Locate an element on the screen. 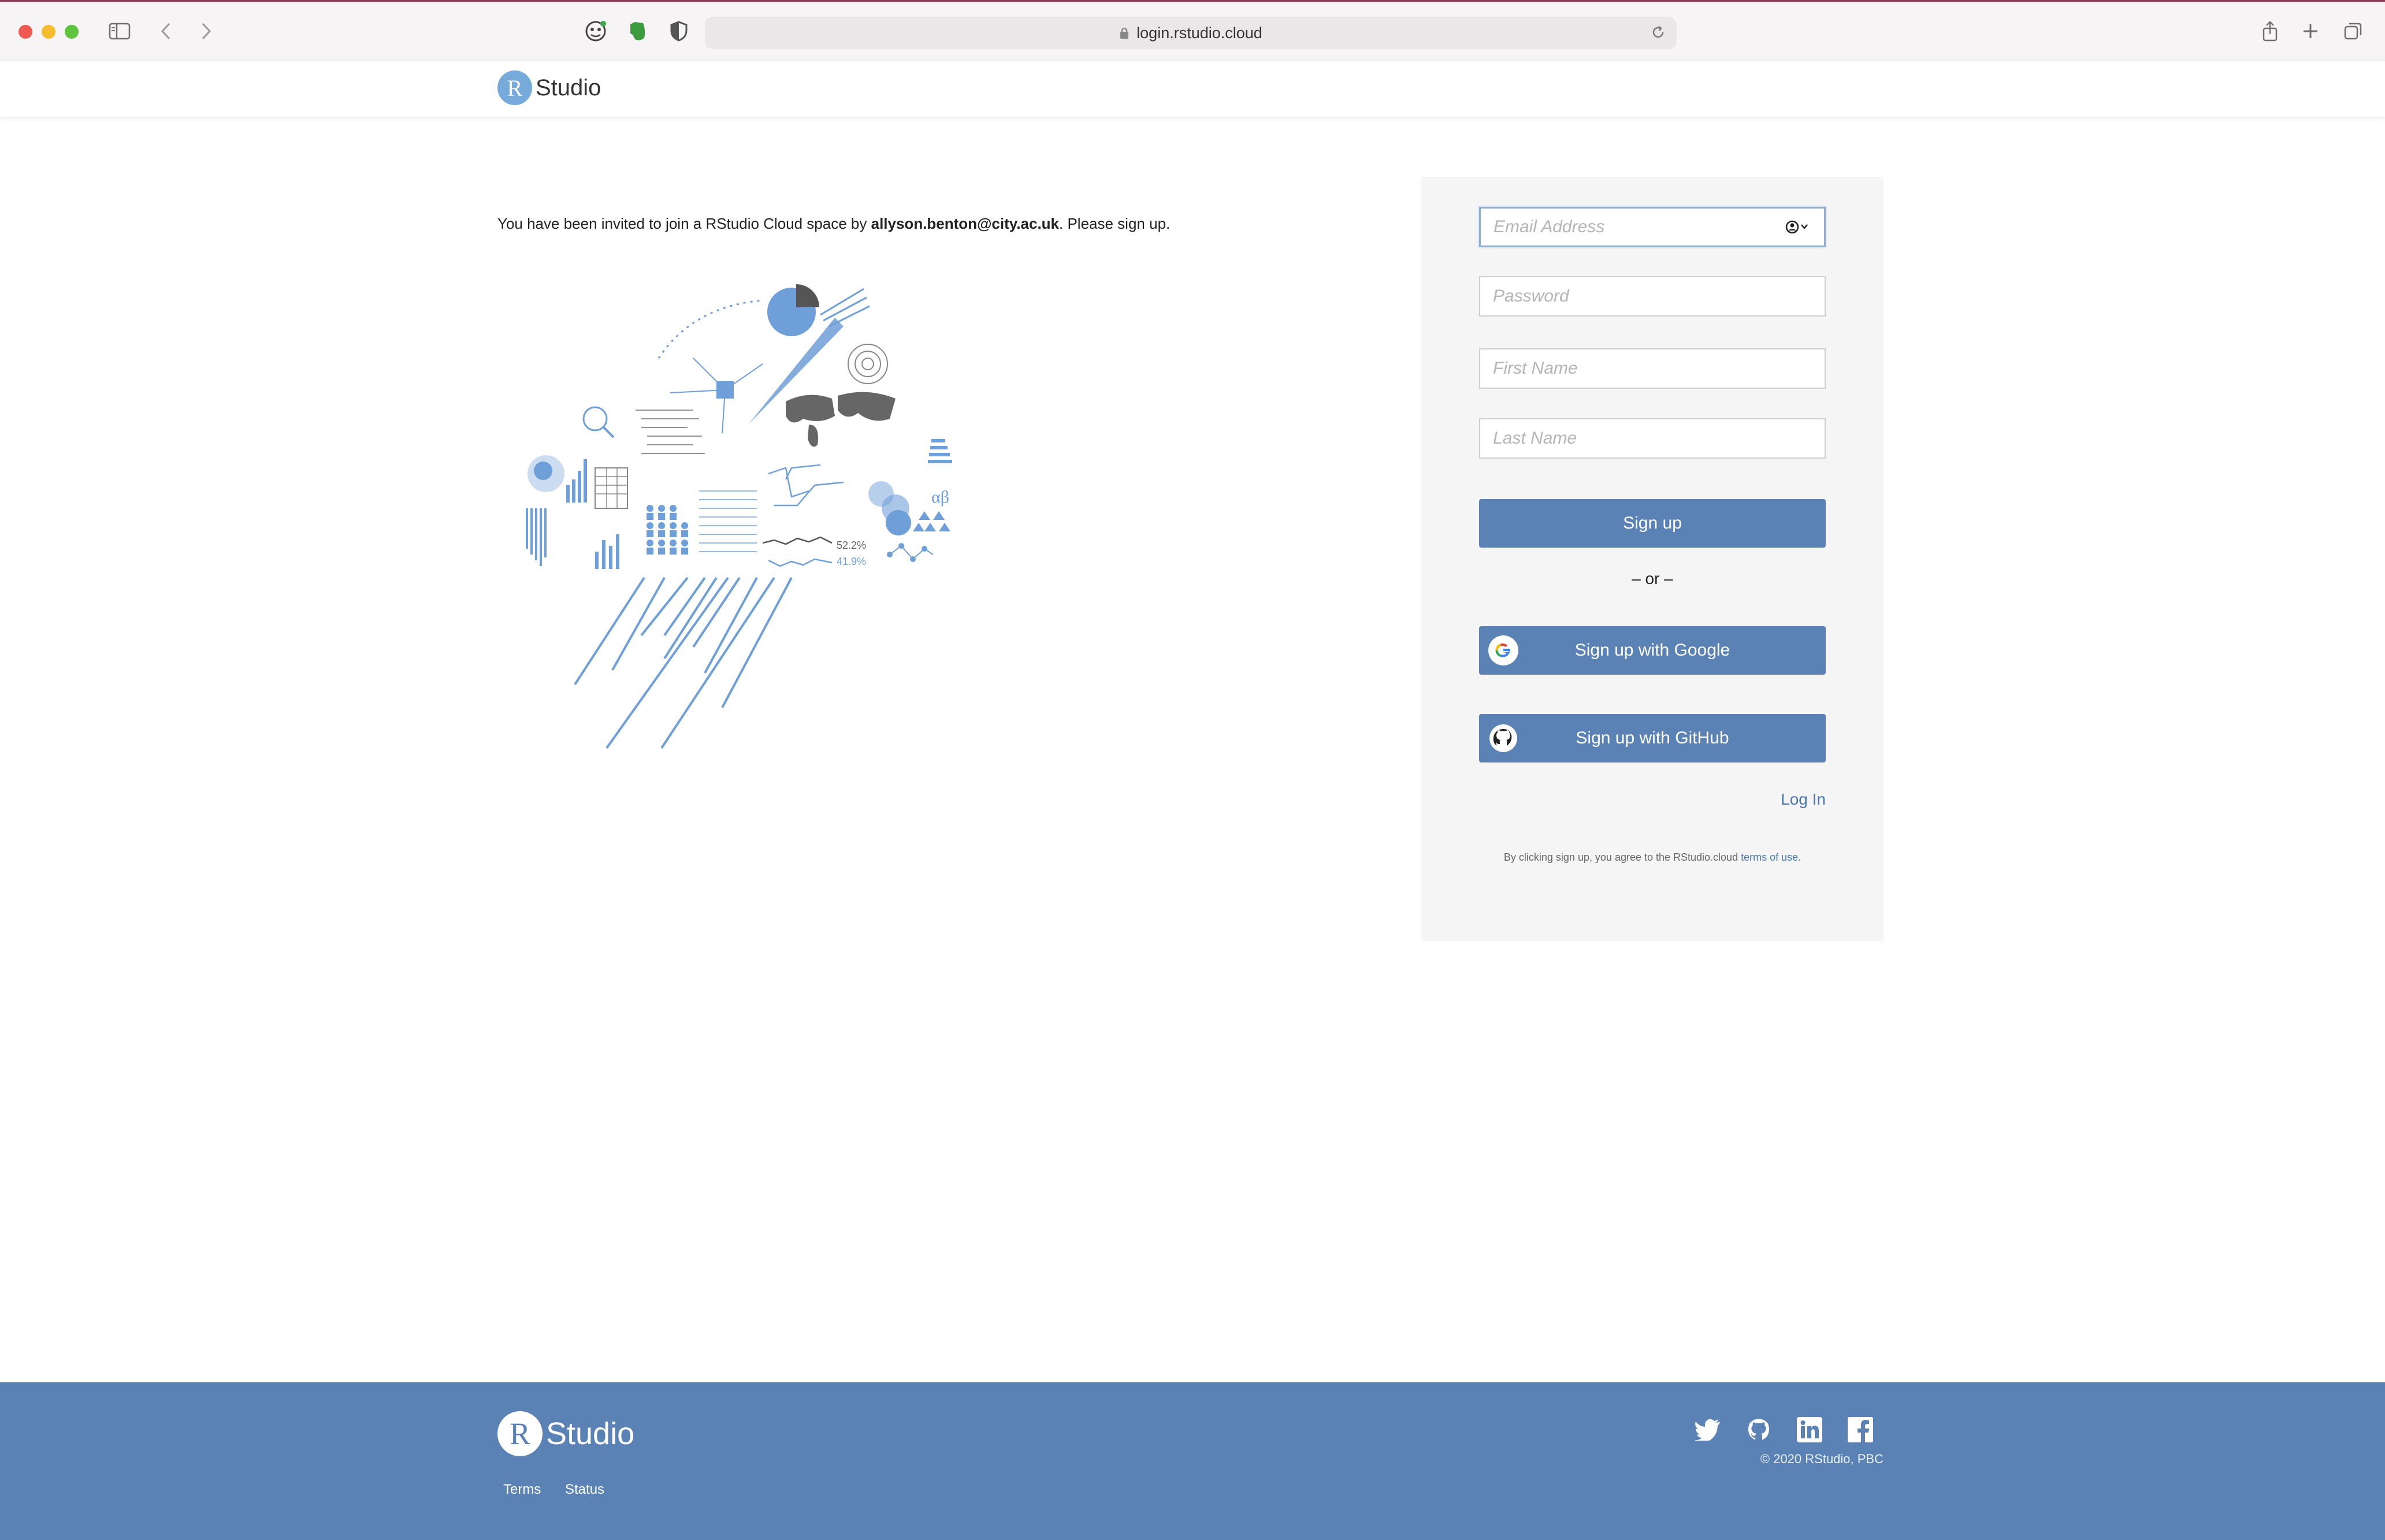 This screenshot has width=2385, height=1540. linkedin-icon is located at coordinates (1809, 1430).